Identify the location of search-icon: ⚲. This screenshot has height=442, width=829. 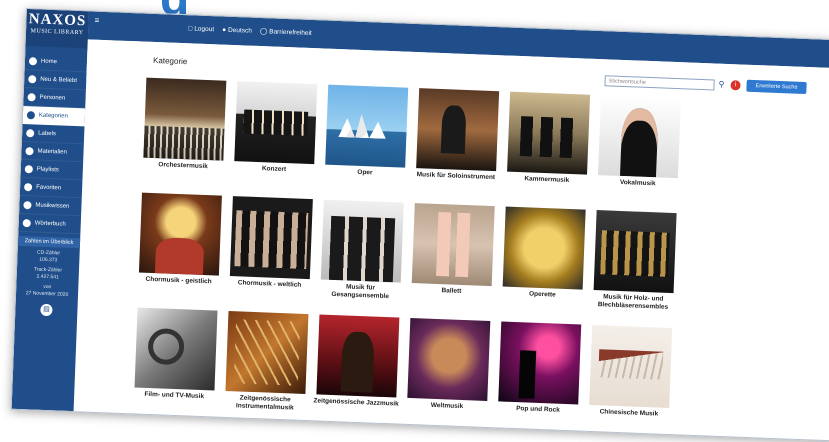
(721, 84).